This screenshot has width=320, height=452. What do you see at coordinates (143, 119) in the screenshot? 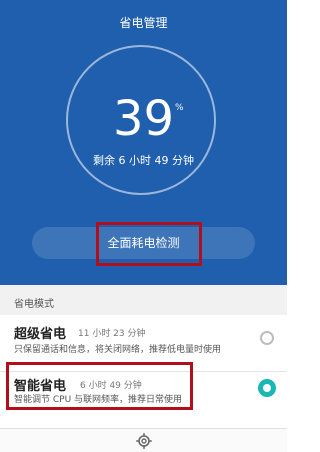
I see `battery-percent: 39` at bounding box center [143, 119].